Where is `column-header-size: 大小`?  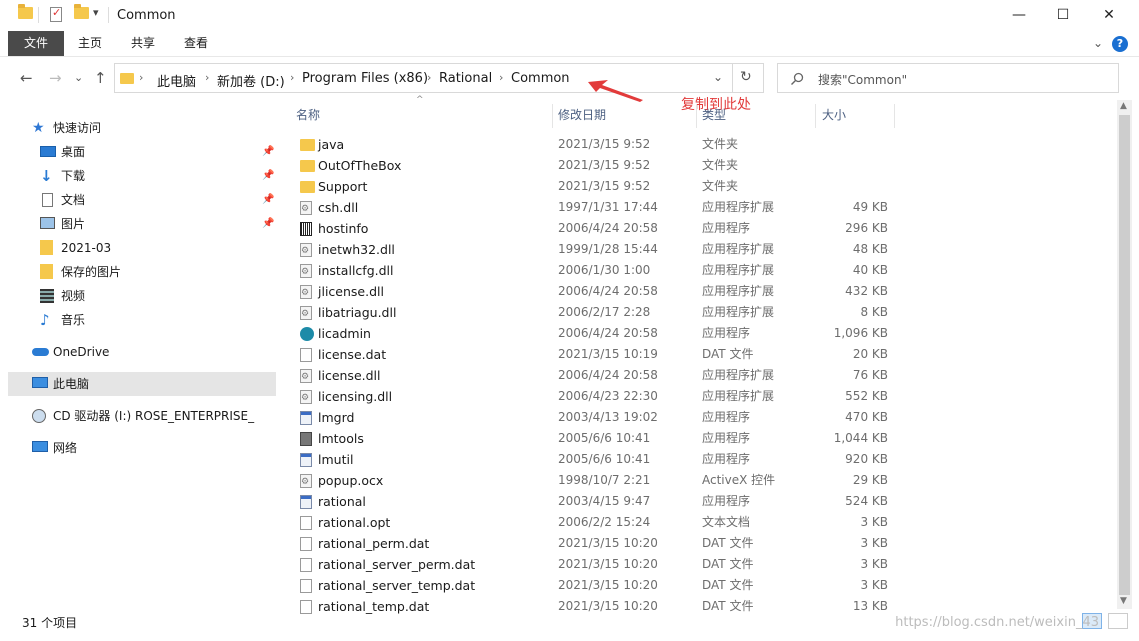
column-header-size: 大小 is located at coordinates (834, 116).